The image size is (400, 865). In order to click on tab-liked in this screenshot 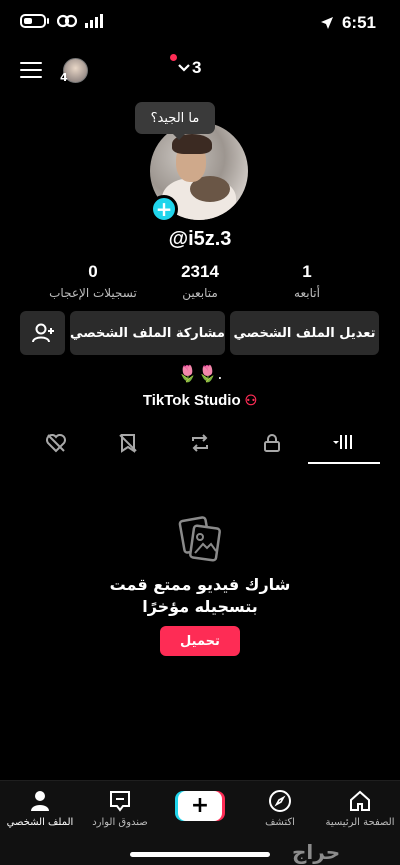, I will do `click(56, 443)`.